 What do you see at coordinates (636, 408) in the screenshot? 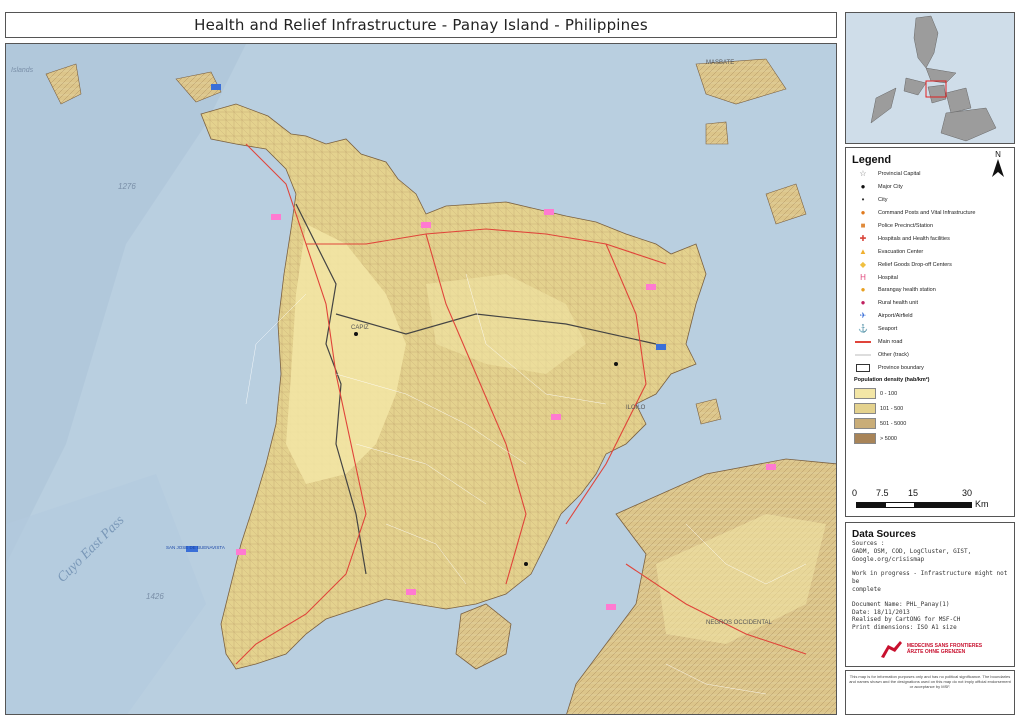
I see `province-label: ILOILO` at bounding box center [636, 408].